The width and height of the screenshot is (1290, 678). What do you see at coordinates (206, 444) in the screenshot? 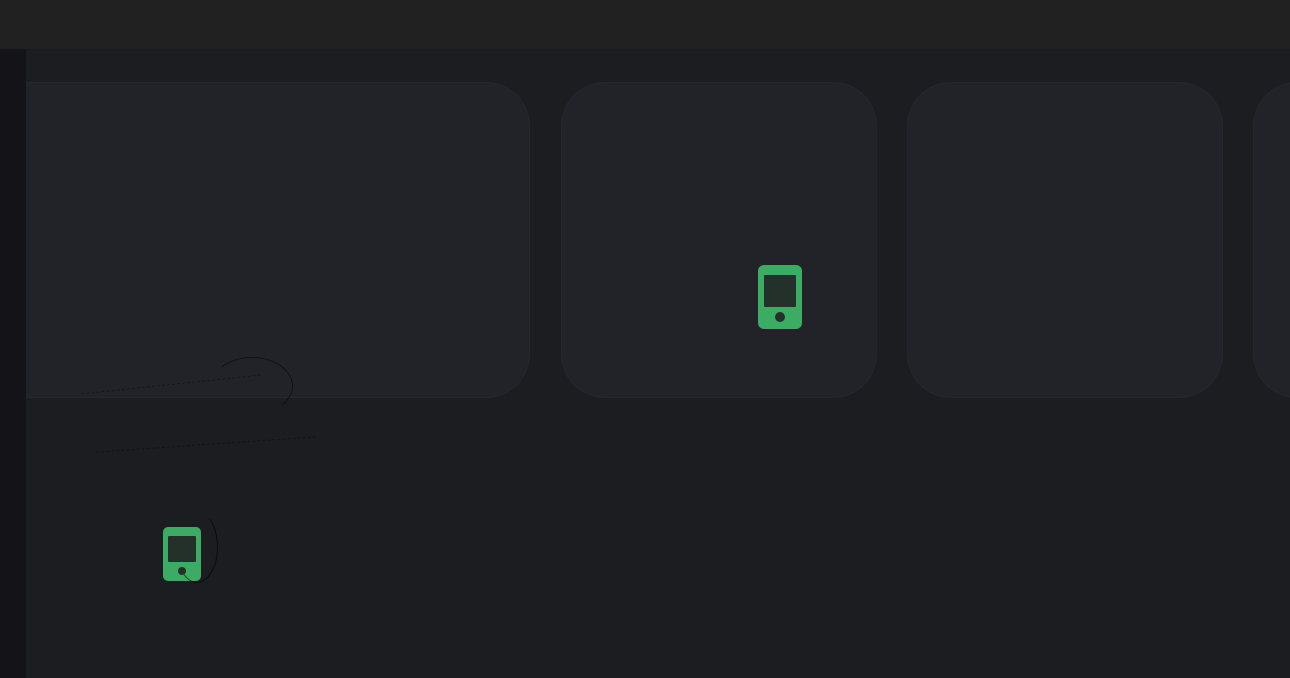
I see `decorative-stroke` at bounding box center [206, 444].